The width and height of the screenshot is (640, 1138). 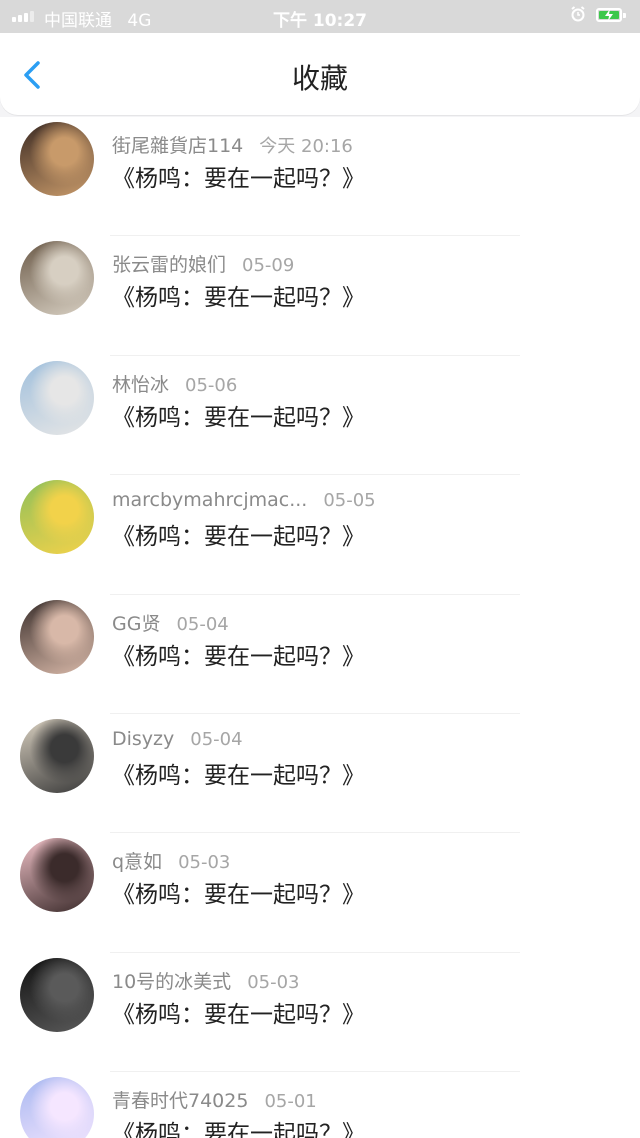 I want to click on username: 青春时代74025, so click(x=180, y=1101).